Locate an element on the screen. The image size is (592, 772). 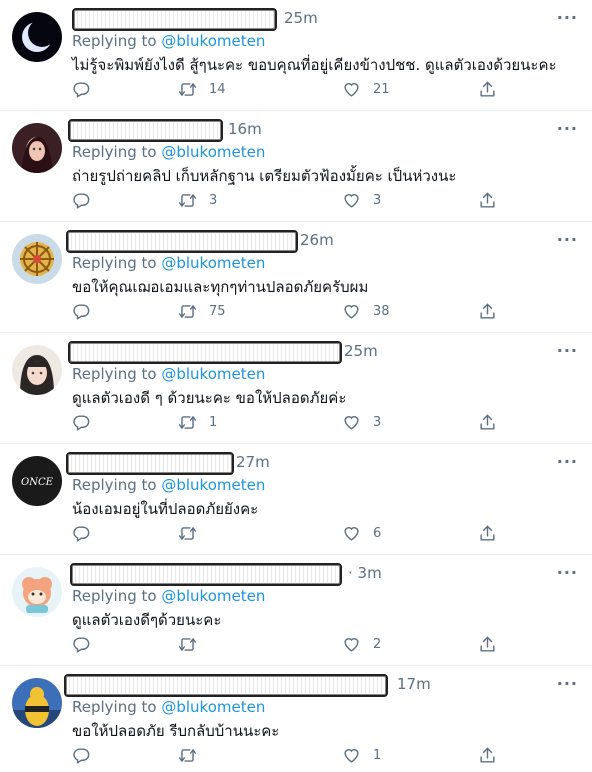
like-button: 2 is located at coordinates (361, 644).